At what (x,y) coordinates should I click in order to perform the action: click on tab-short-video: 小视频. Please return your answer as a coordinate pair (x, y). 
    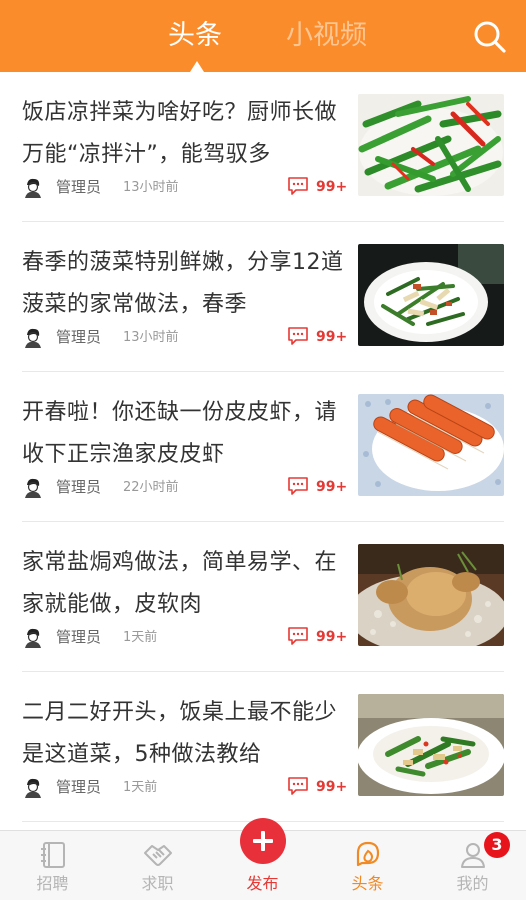
    Looking at the image, I should click on (326, 36).